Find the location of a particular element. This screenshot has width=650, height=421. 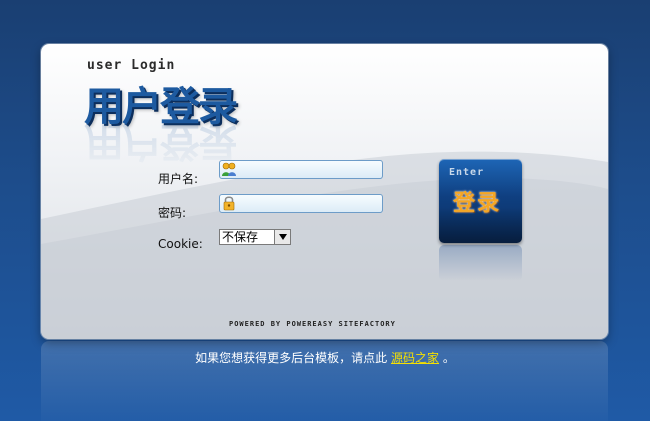

english-title: user Login is located at coordinates (131, 65).